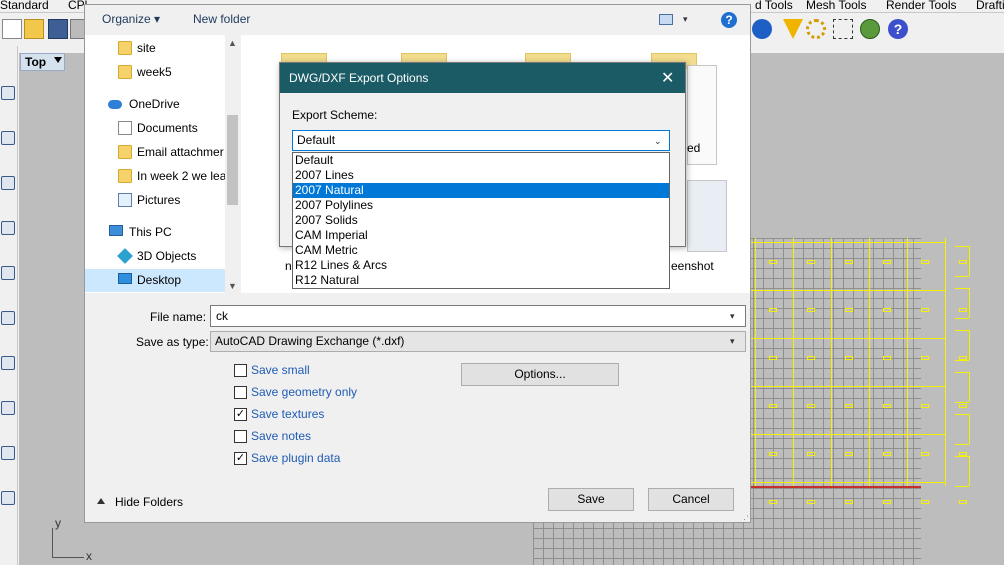  I want to click on tab-mesh-tools: Mesh Tools, so click(836, 6).